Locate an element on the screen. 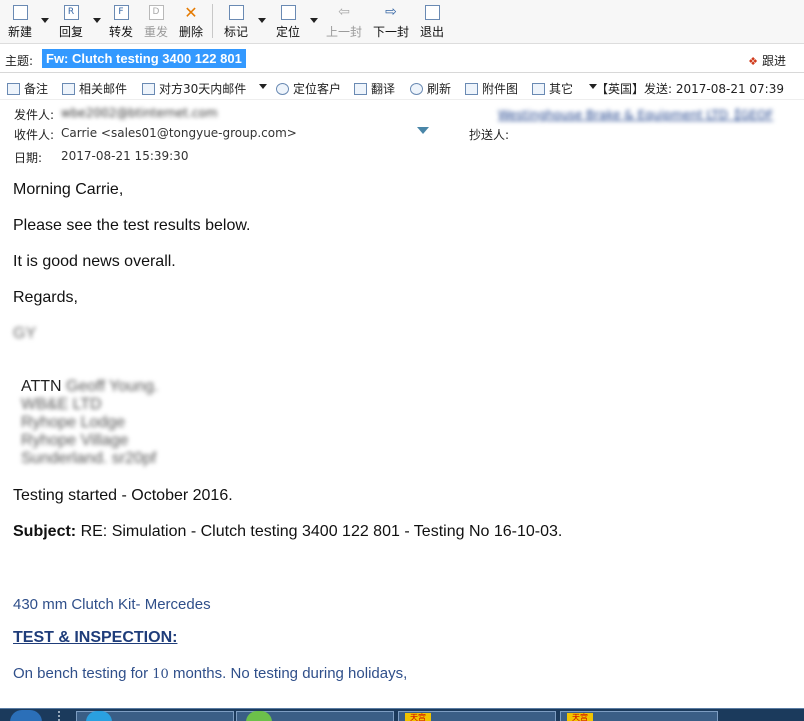 The image size is (804, 721). locate-button: 定位 is located at coordinates (288, 22).